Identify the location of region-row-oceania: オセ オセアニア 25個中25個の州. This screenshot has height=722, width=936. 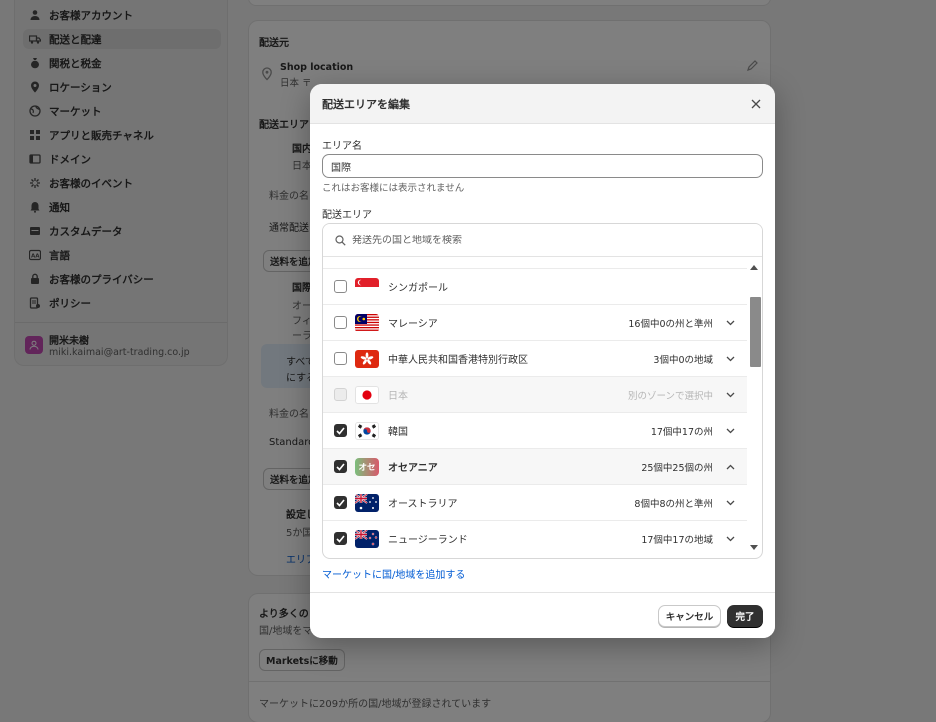
(535, 466).